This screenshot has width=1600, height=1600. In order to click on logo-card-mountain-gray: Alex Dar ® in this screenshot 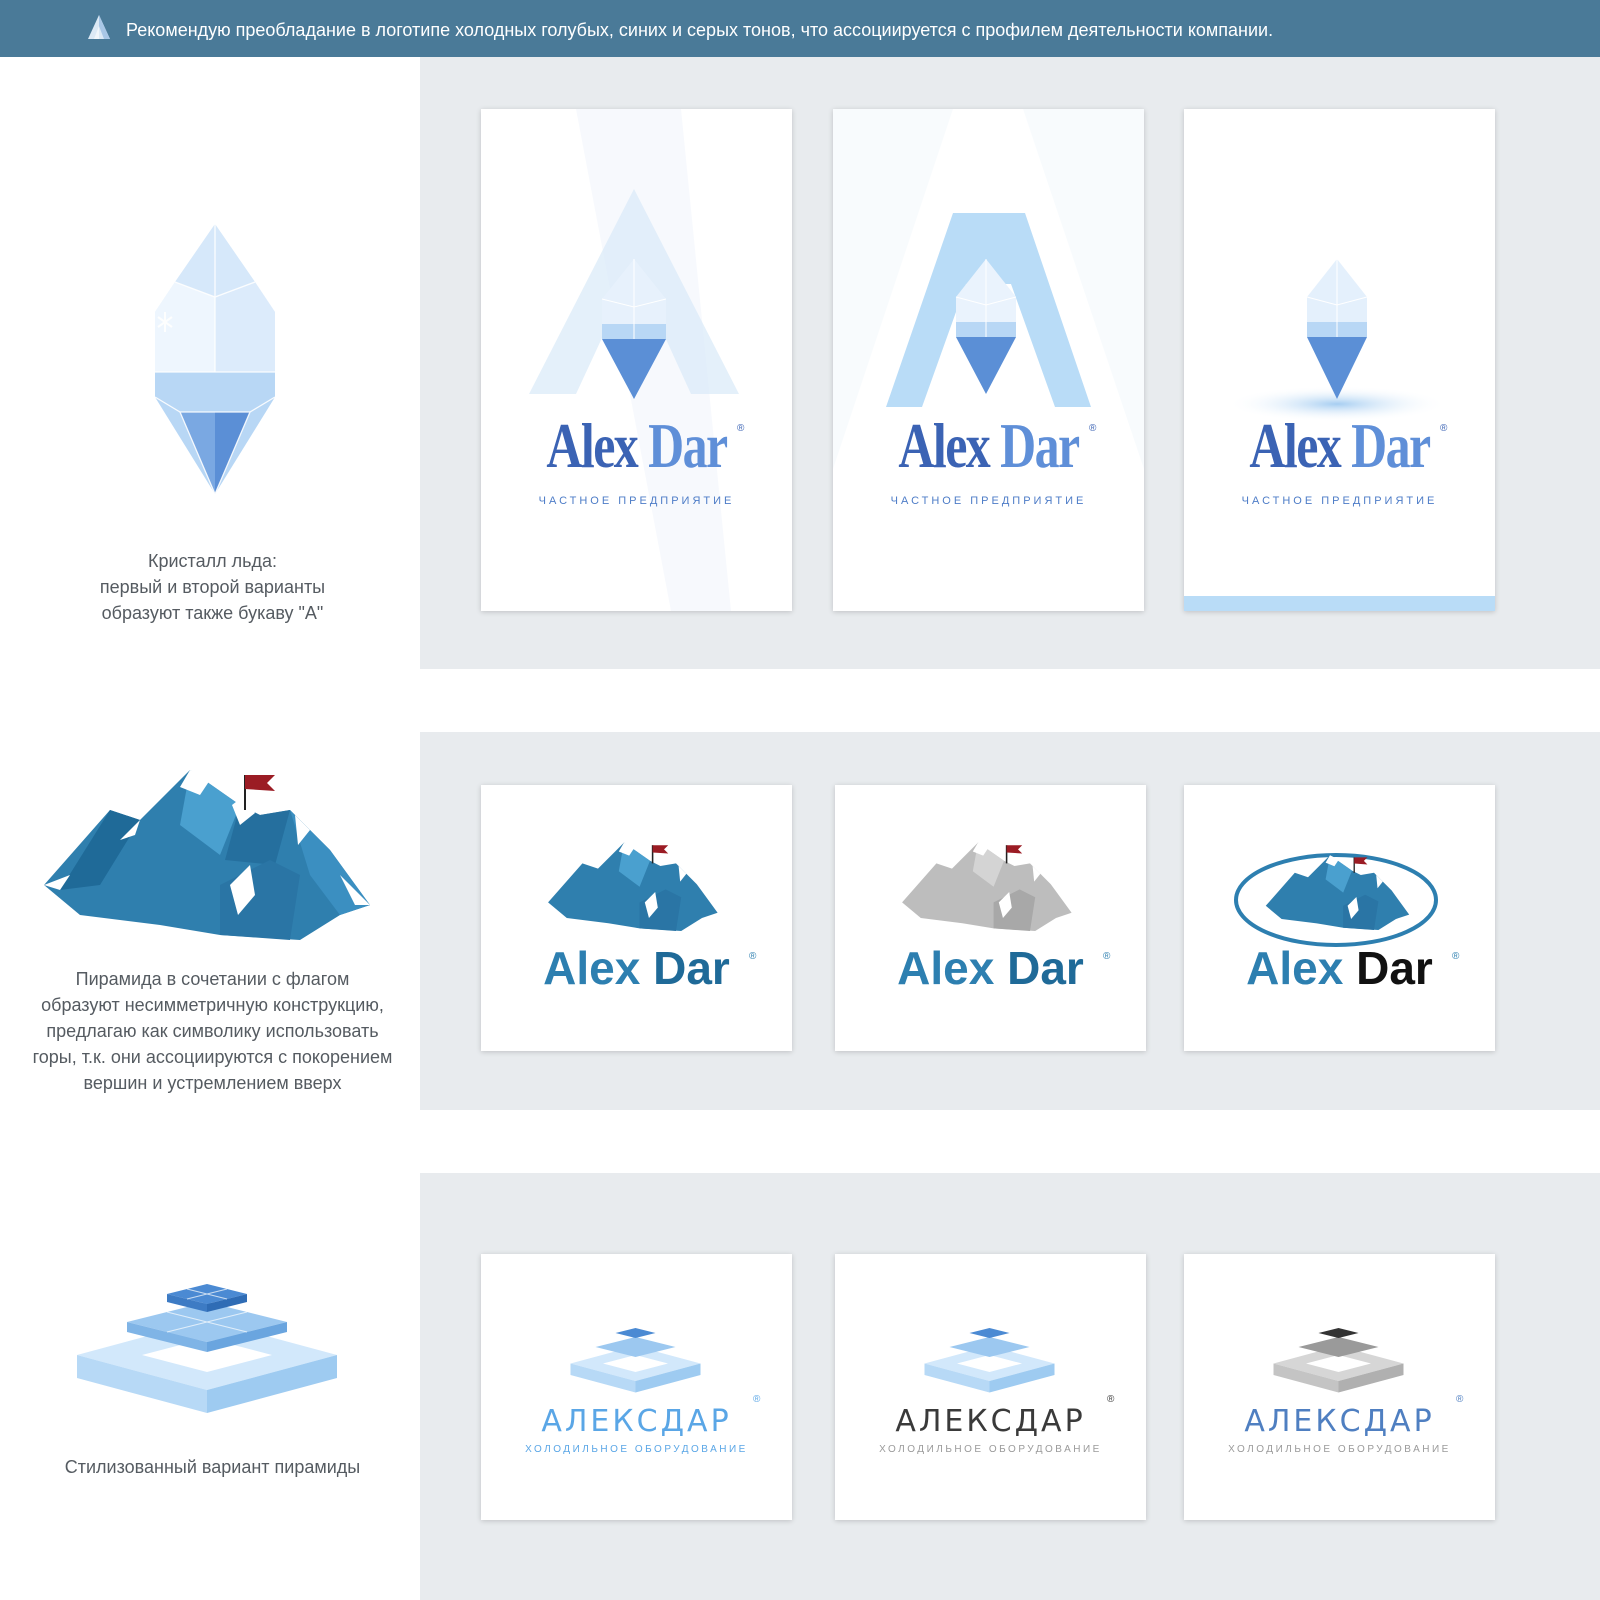, I will do `click(990, 918)`.